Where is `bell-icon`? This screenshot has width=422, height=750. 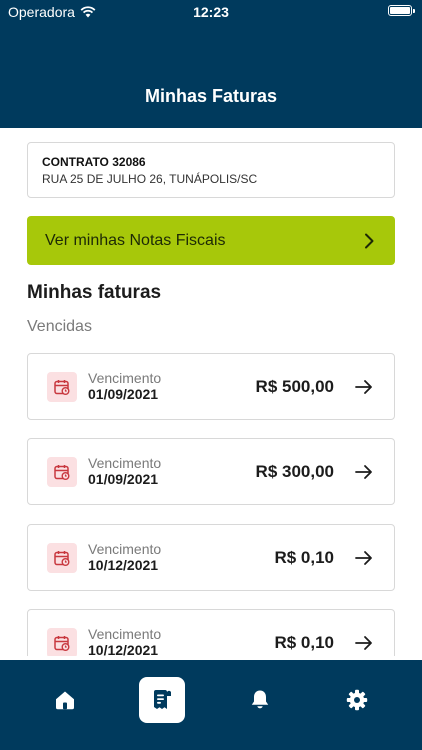 bell-icon is located at coordinates (260, 699).